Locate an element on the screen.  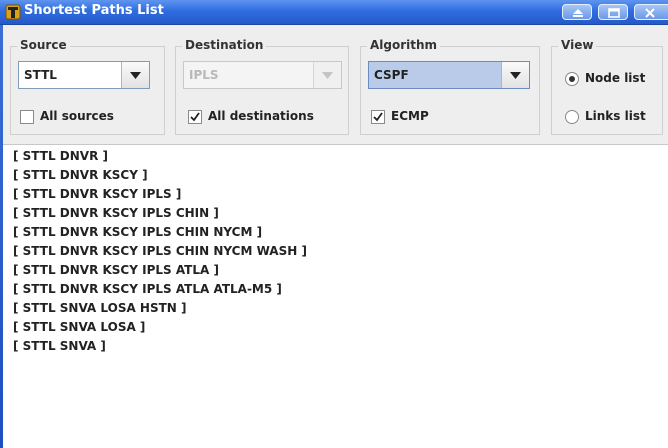
node-list-label: Node list is located at coordinates (615, 78).